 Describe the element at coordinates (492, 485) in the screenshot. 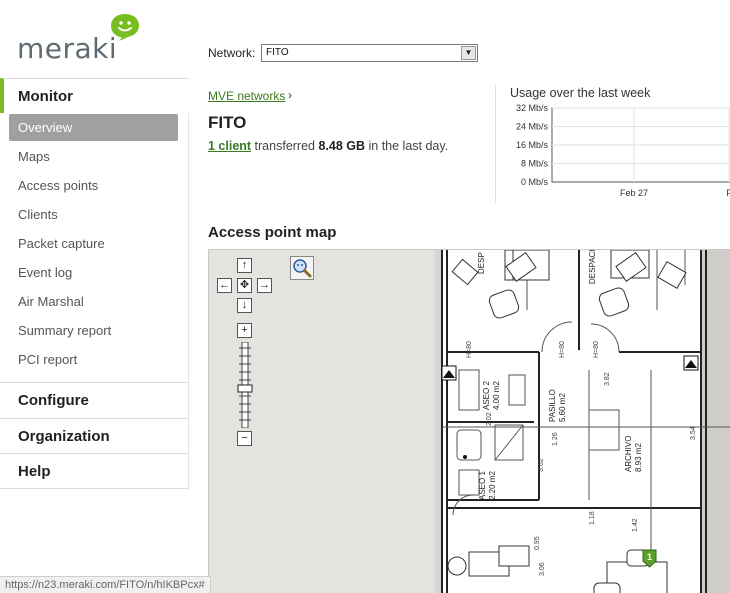

I see `room-label-aseo1-area: 2.20 m2` at that location.